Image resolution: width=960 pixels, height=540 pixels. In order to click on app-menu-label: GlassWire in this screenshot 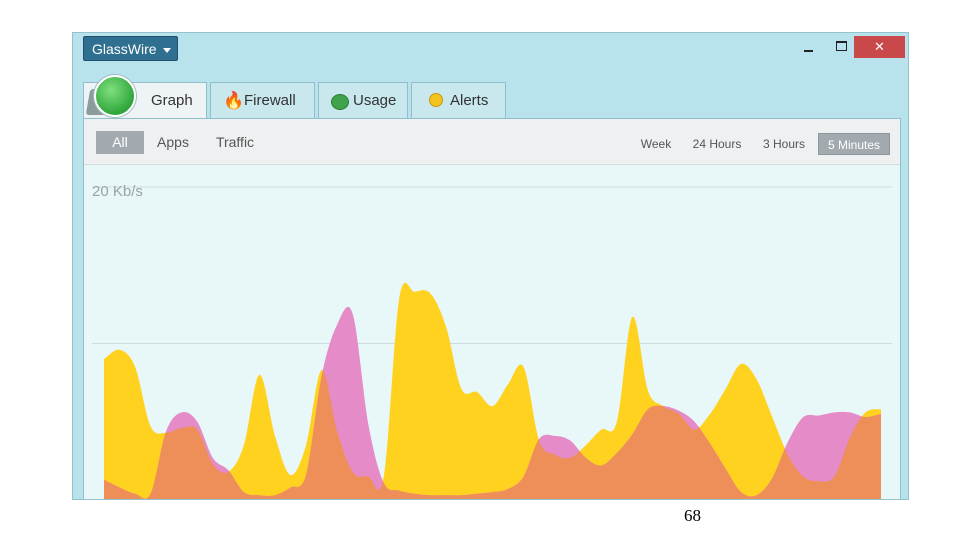, I will do `click(124, 49)`.